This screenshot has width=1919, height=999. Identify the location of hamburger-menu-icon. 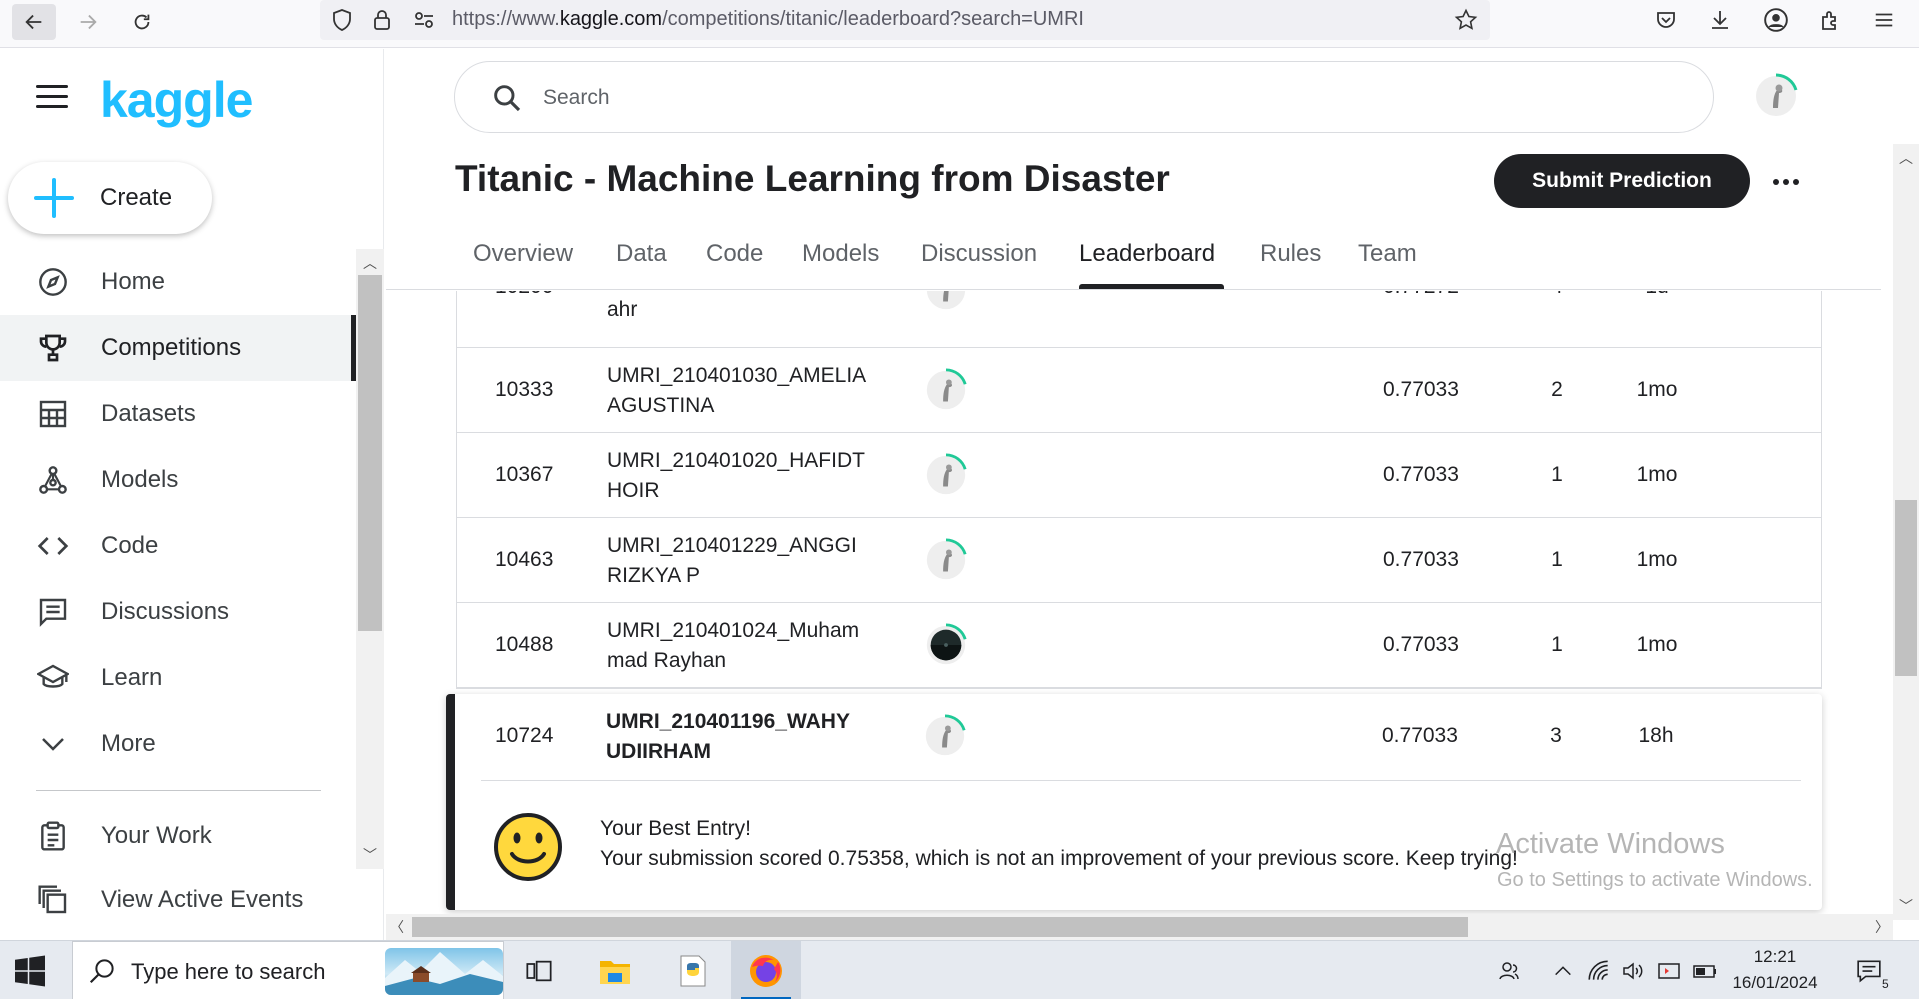
(52, 97).